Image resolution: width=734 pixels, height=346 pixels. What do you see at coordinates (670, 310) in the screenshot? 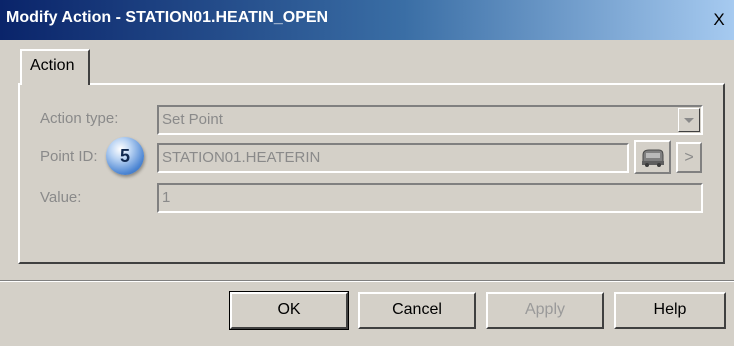
I see `help-button: Help` at bounding box center [670, 310].